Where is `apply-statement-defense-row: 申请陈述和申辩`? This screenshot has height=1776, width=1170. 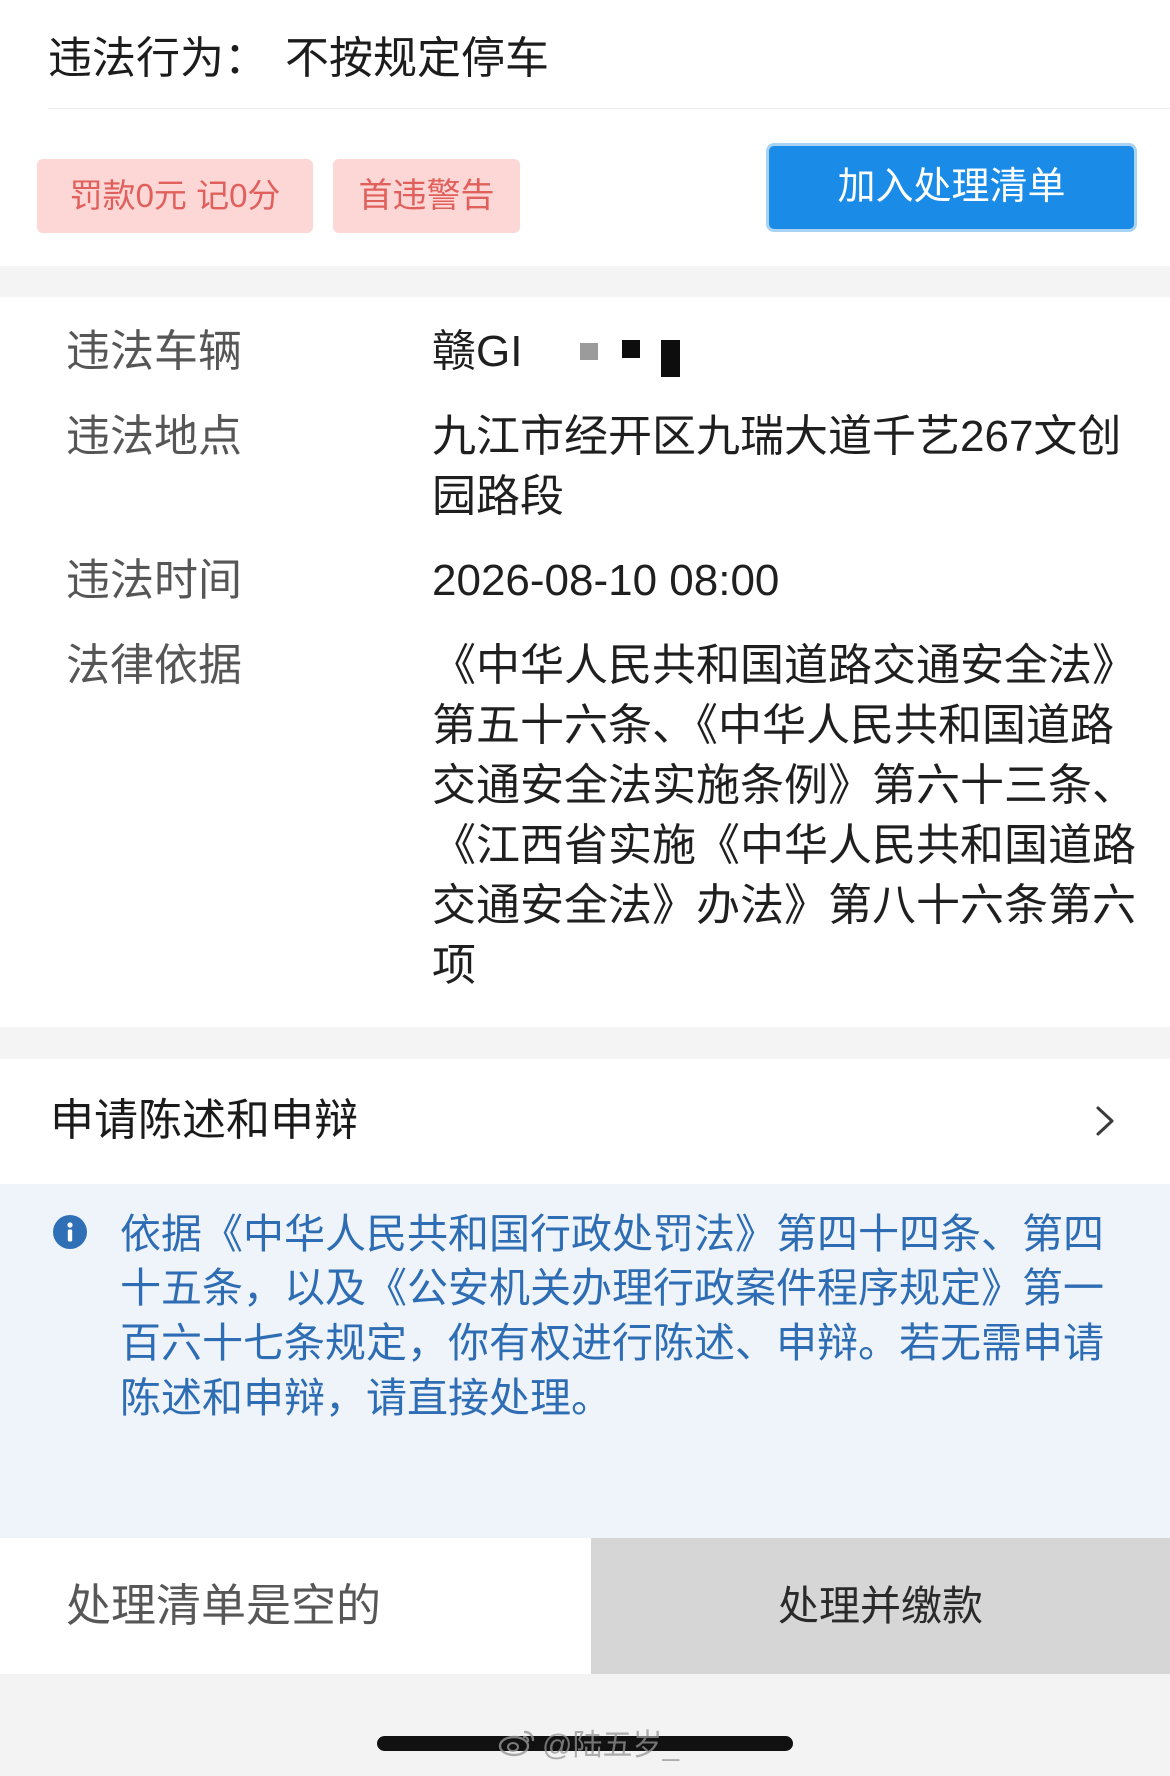
apply-statement-defense-row: 申请陈述和申辩 is located at coordinates (585, 1121).